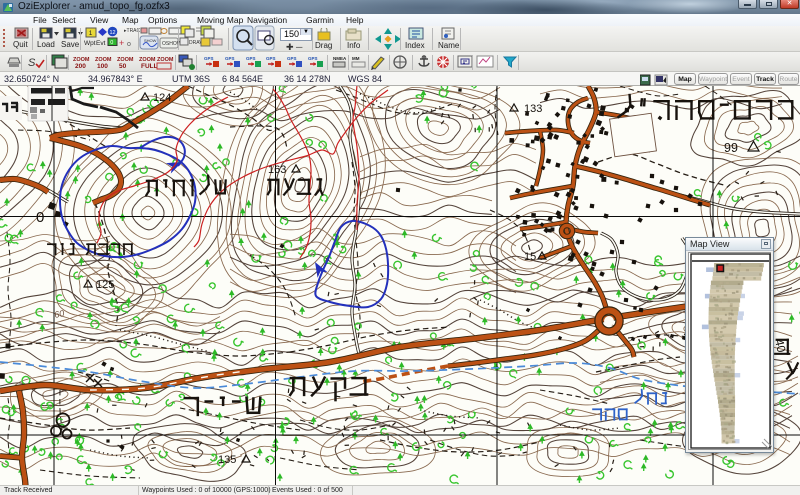 The image size is (800, 495). I want to click on svg-text: ZOOM, so click(165, 60).